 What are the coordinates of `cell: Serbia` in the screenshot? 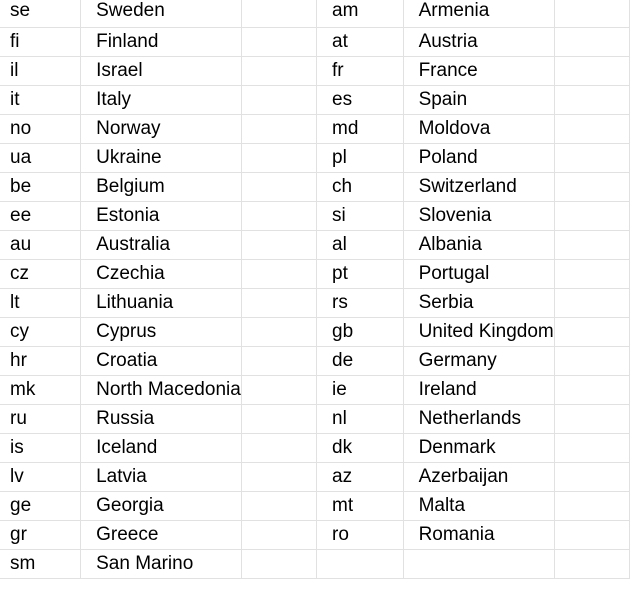 It's located at (478, 303).